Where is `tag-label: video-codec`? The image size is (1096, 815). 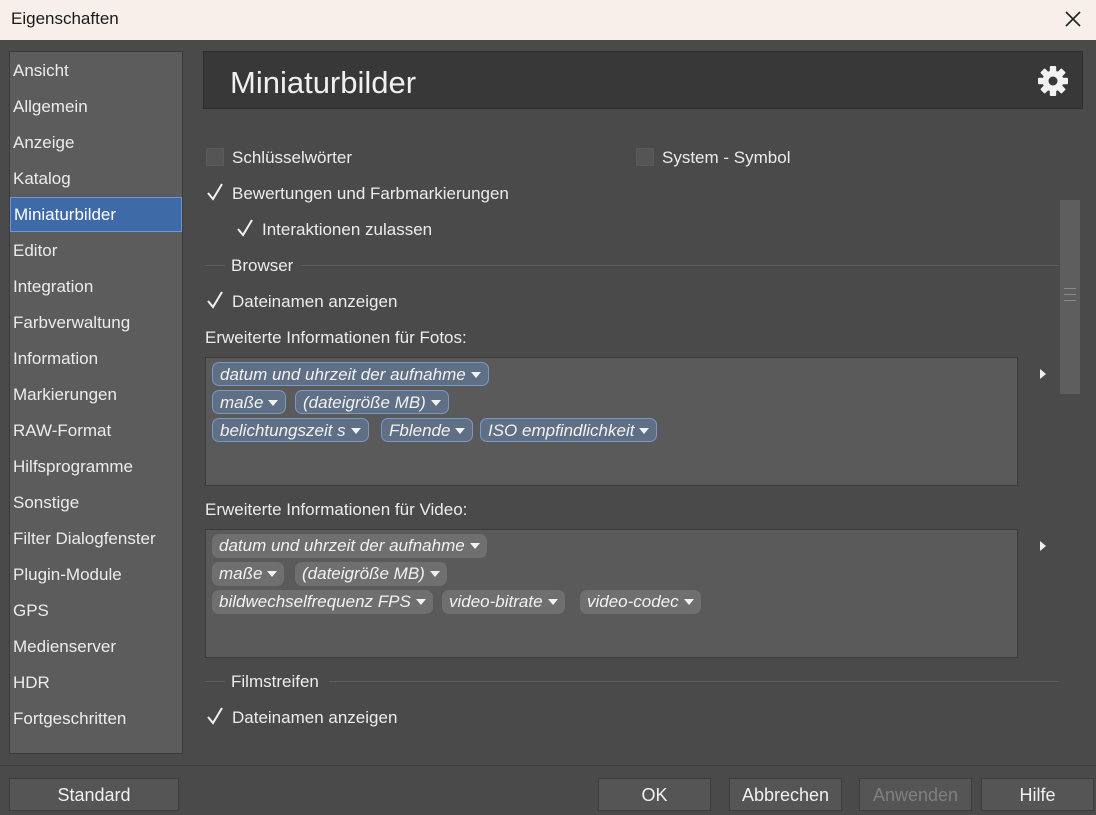 tag-label: video-codec is located at coordinates (633, 601).